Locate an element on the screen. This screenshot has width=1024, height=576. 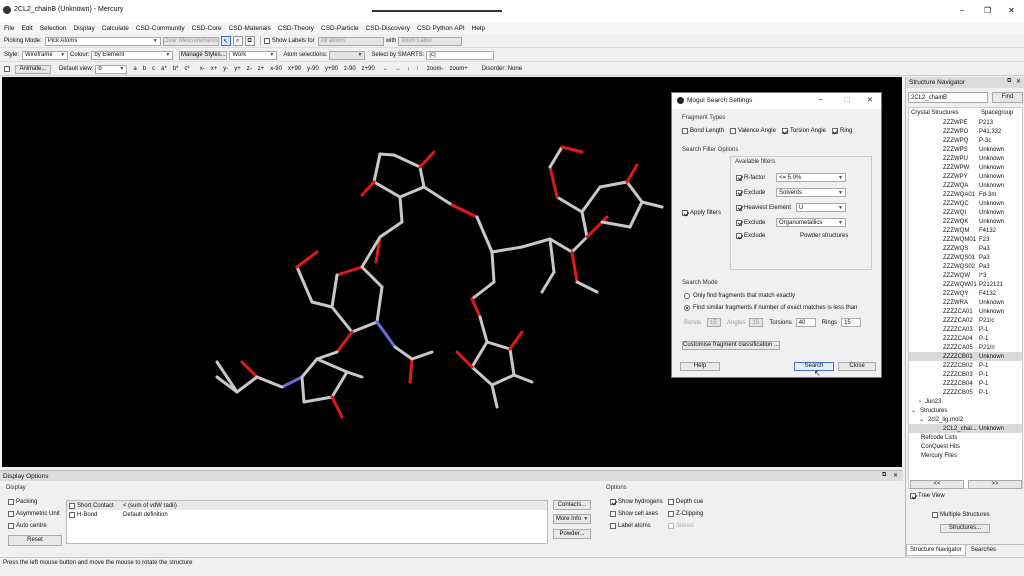
rotate-button-6: x-90 is located at coordinates (276, 69).